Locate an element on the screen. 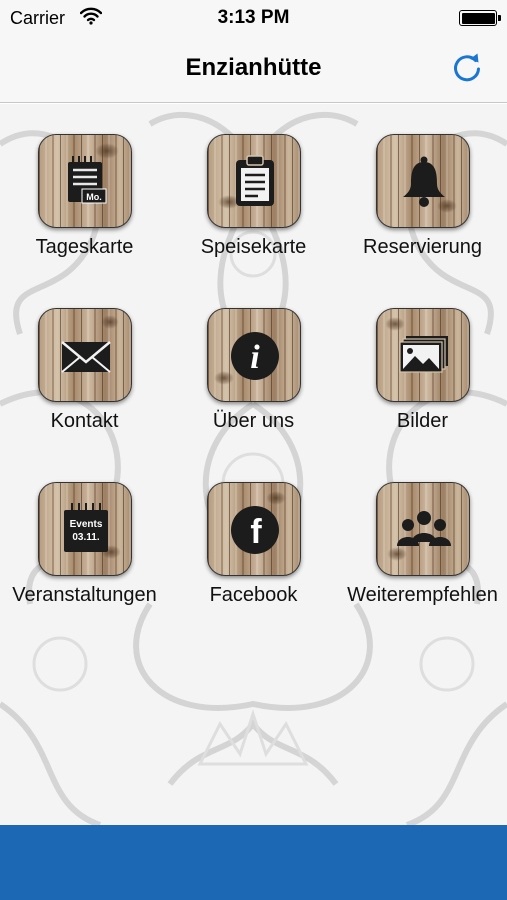 This screenshot has width=507, height=900. menu-item-label: Weiterempfehlen is located at coordinates (422, 595).